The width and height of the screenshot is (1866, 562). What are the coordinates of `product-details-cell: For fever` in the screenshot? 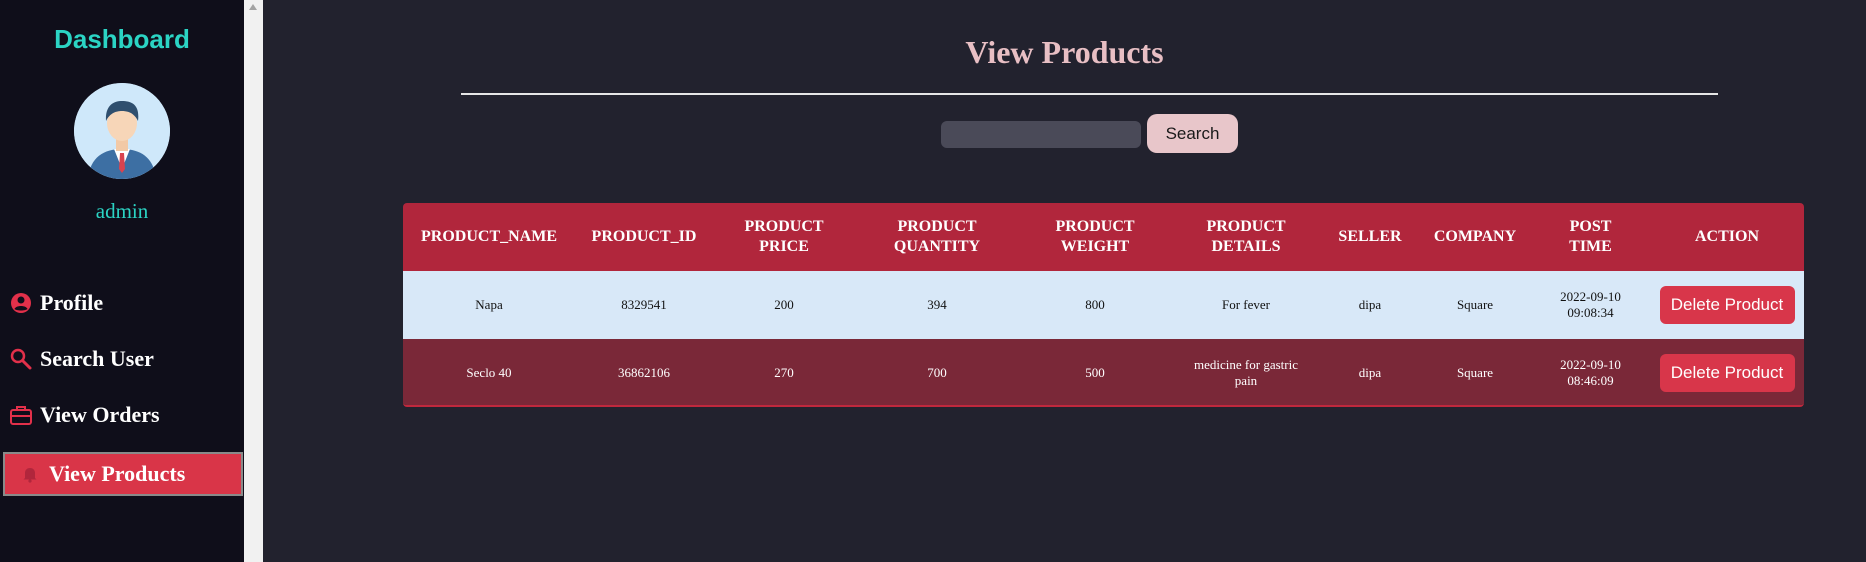 It's located at (1245, 304).